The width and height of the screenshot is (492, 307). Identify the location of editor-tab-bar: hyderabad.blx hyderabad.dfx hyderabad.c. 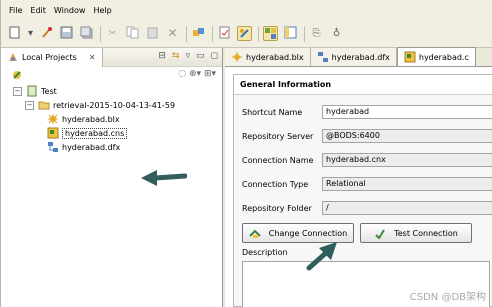
(358, 57).